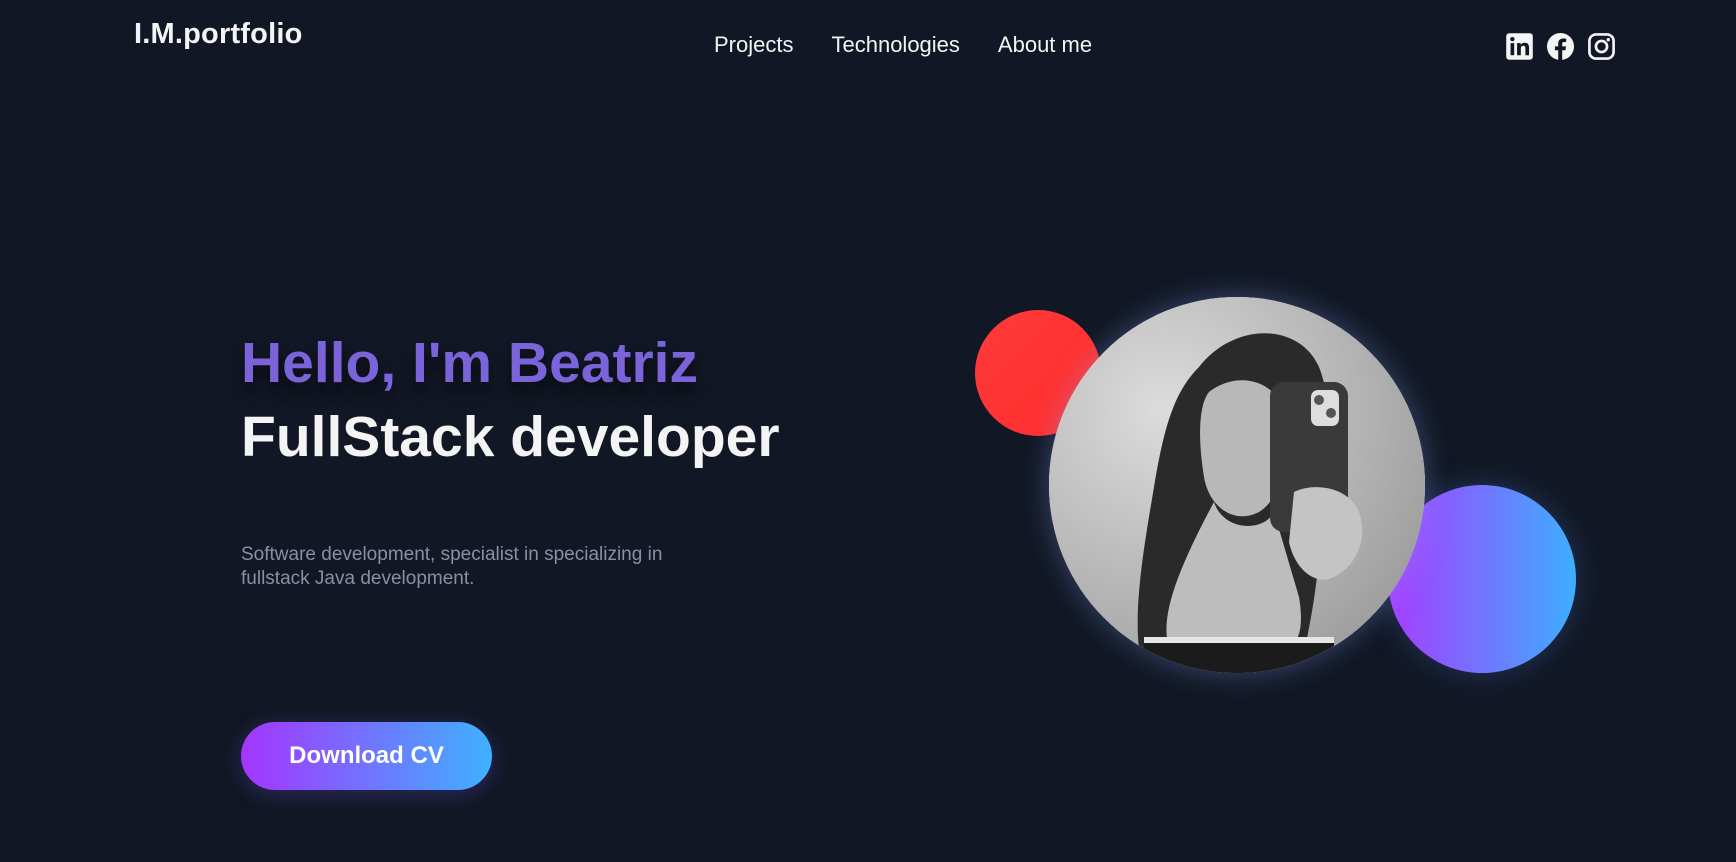 The height and width of the screenshot is (862, 1736). I want to click on site-logo: I.M.portfolio, so click(218, 34).